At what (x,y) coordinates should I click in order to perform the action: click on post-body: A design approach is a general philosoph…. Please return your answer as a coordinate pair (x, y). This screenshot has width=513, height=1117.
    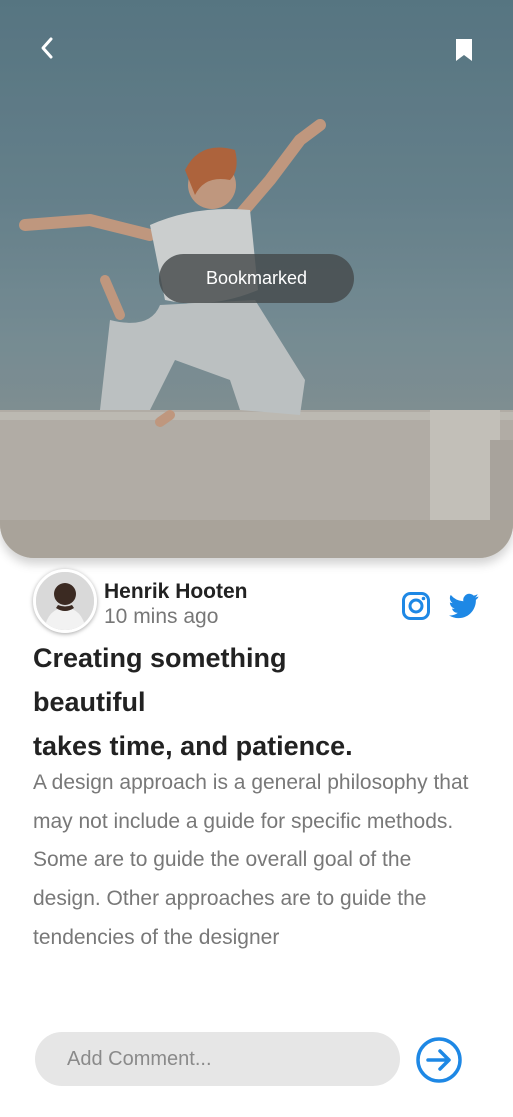
    Looking at the image, I should click on (251, 860).